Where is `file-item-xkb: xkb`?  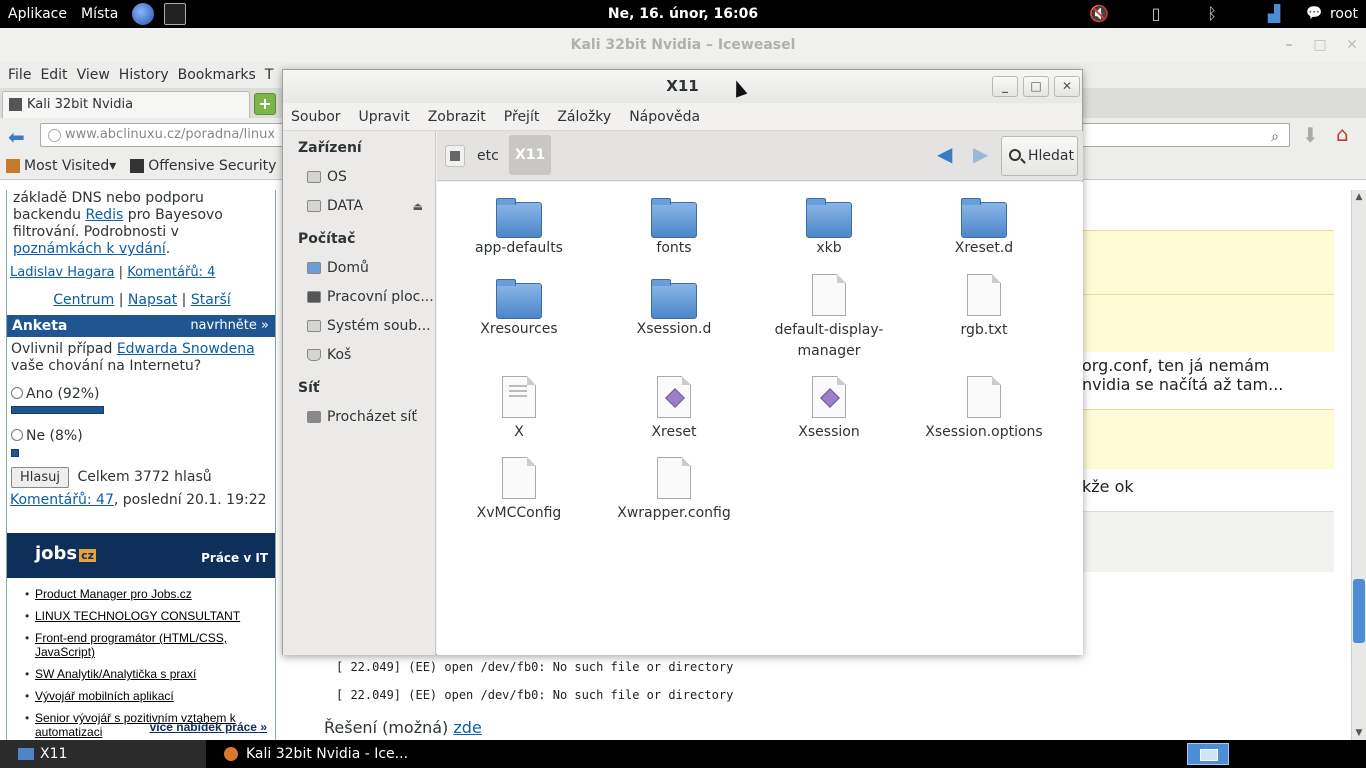
file-item-xkb: xkb is located at coordinates (829, 228).